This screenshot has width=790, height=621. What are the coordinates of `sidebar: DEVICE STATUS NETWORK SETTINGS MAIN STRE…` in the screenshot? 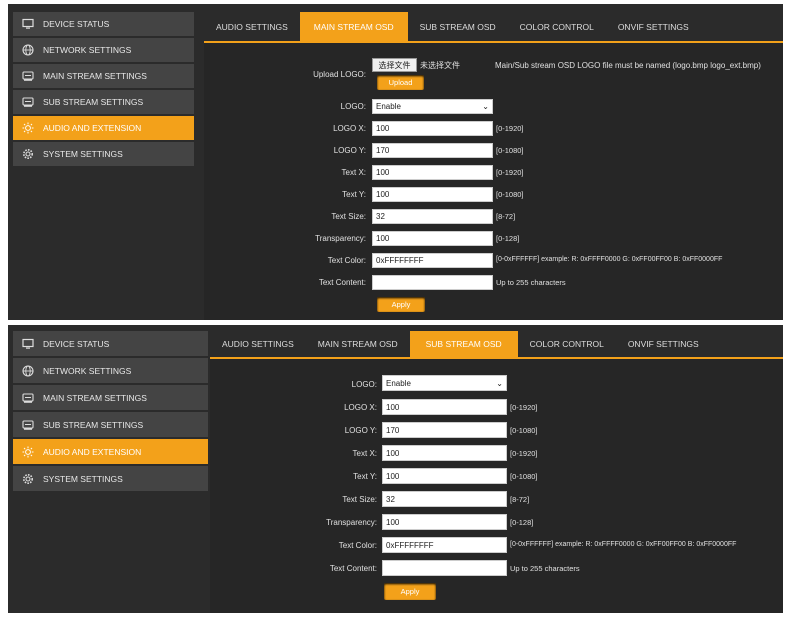 It's located at (110, 412).